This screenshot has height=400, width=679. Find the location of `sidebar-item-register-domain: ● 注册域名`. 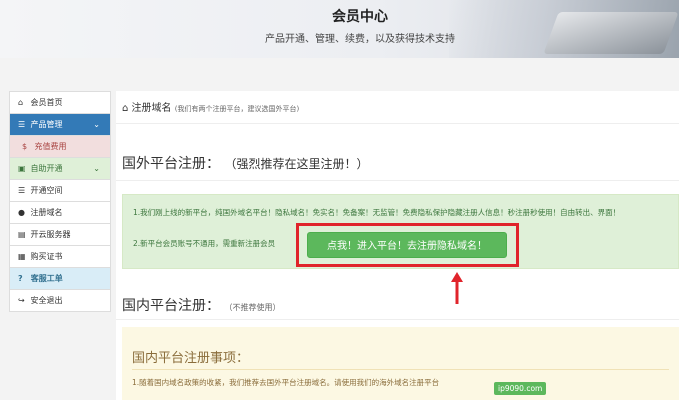

sidebar-item-register-domain: ● 注册域名 is located at coordinates (60, 213).